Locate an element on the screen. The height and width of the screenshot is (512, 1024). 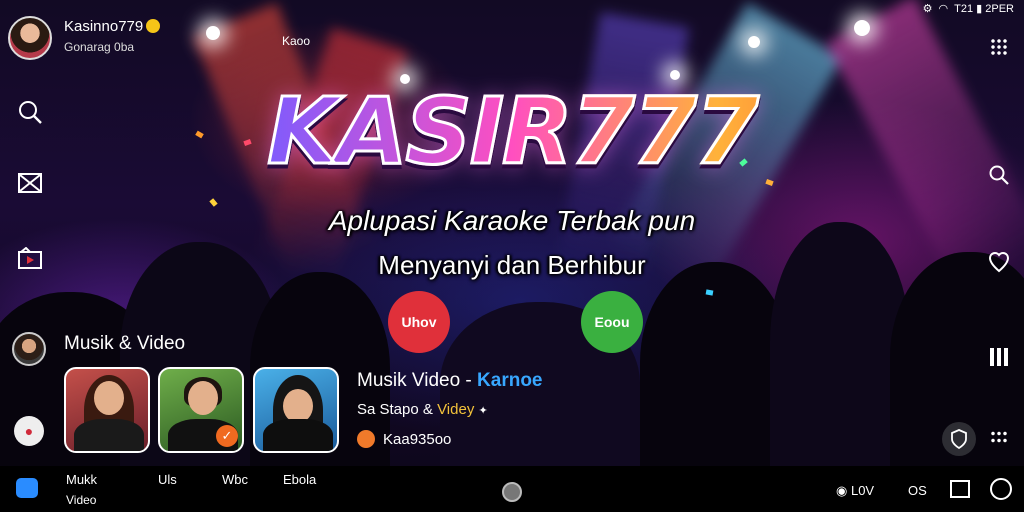
green-action-button: Eoou is located at coordinates (612, 322).